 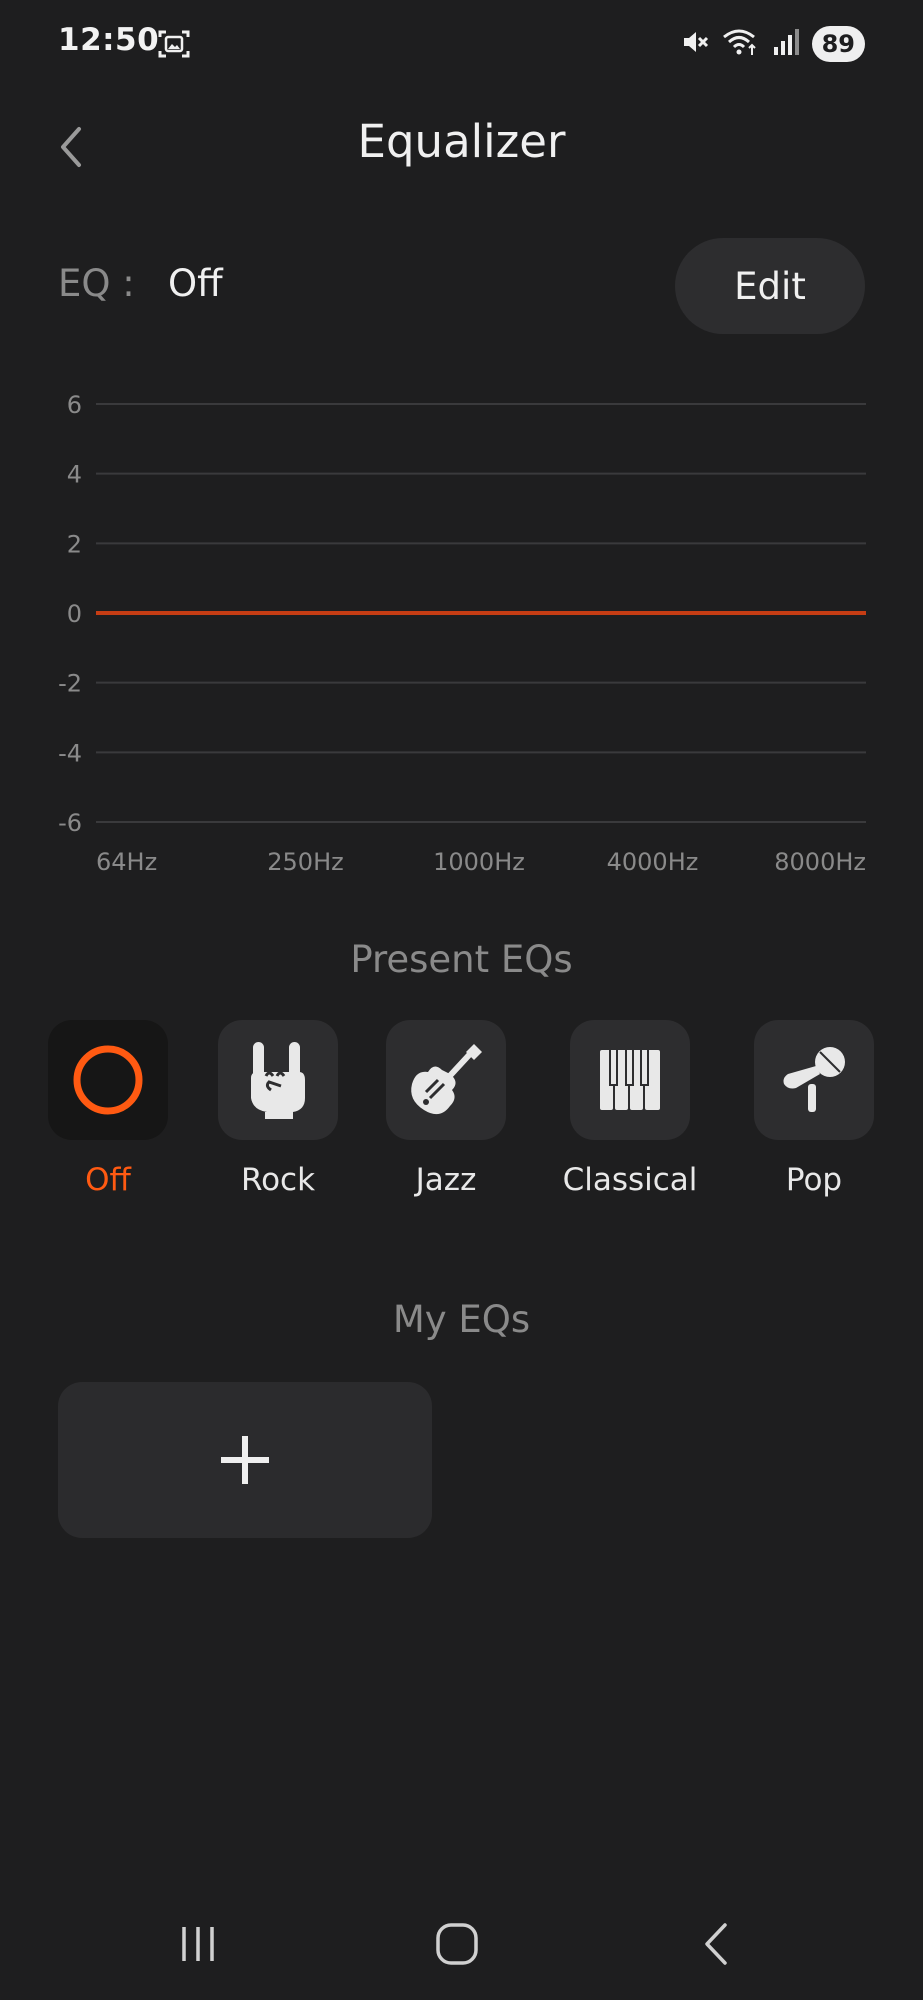 I want to click on preset-off-tile, so click(x=108, y=1080).